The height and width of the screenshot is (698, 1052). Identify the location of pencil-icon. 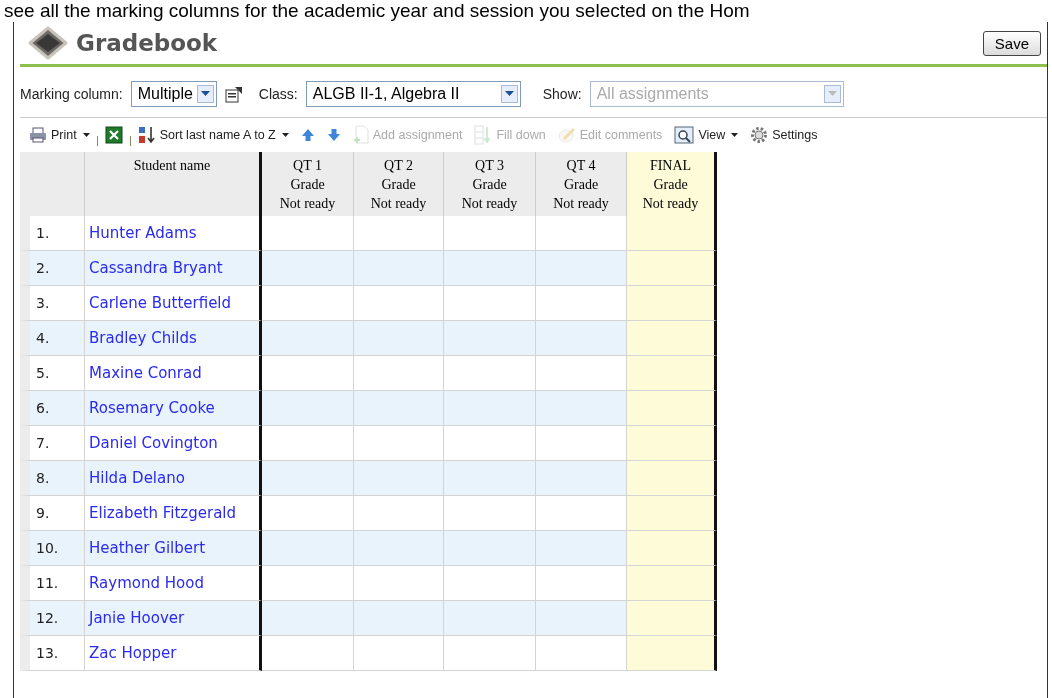
(566, 135).